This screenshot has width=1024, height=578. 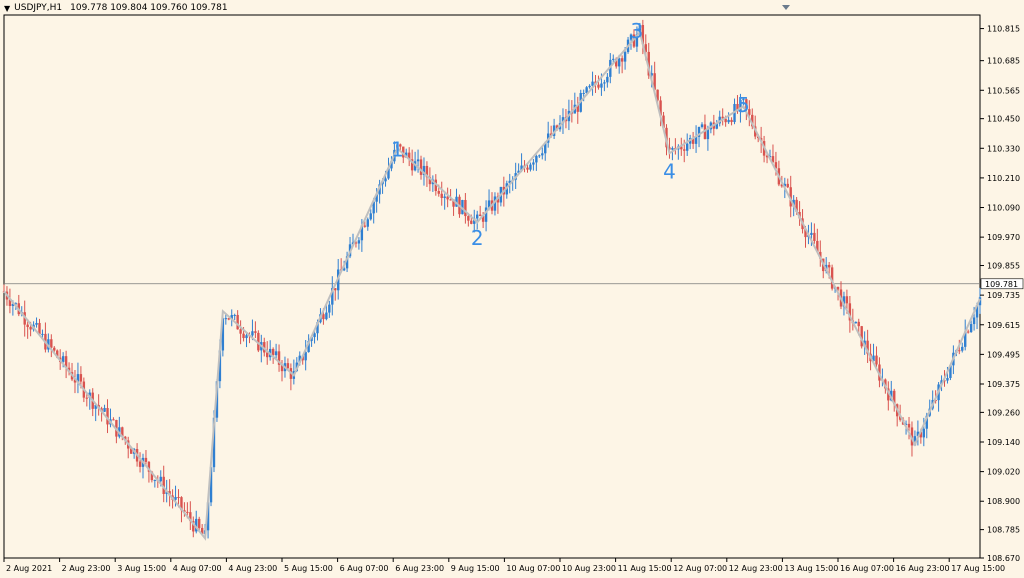 What do you see at coordinates (533, 568) in the screenshot?
I see `x-tick-label: 10 Aug 07:00` at bounding box center [533, 568].